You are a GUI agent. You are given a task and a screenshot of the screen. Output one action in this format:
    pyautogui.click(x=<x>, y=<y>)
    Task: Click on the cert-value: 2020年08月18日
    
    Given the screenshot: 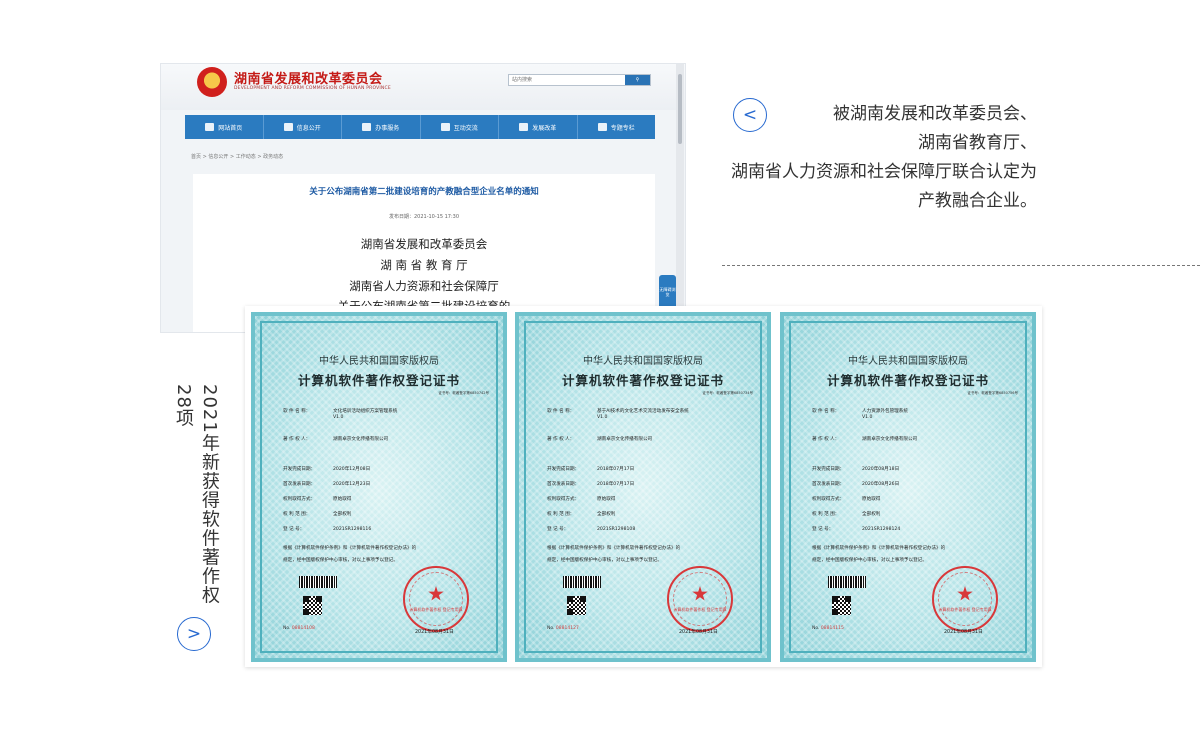 What is the action you would take?
    pyautogui.click(x=881, y=469)
    